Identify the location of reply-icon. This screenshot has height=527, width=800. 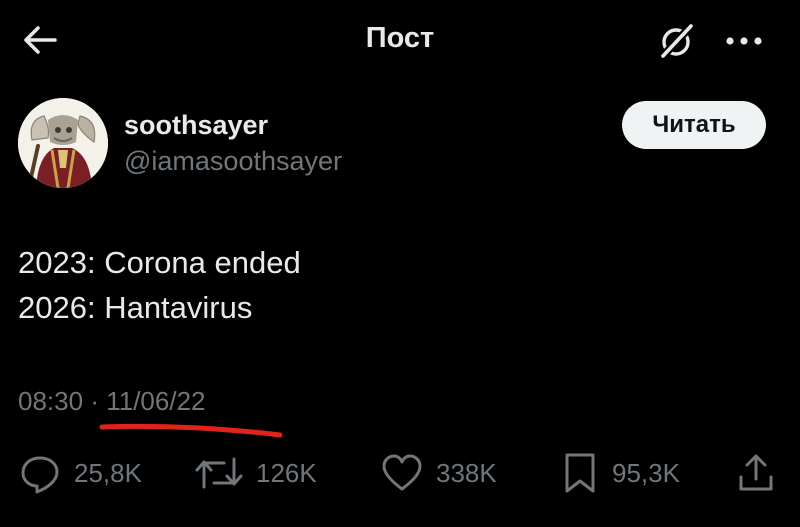
(40, 473).